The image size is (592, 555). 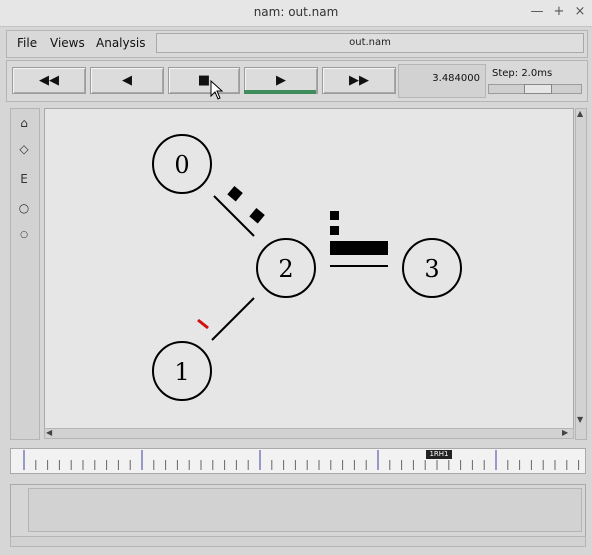 I want to click on filename-display: out.nam, so click(x=370, y=43).